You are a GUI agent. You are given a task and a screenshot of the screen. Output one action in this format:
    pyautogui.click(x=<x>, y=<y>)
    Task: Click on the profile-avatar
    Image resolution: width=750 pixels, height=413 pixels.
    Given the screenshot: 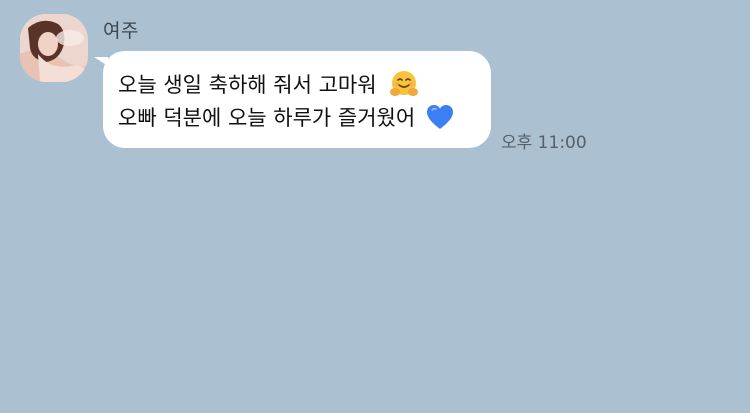 What is the action you would take?
    pyautogui.click(x=54, y=48)
    